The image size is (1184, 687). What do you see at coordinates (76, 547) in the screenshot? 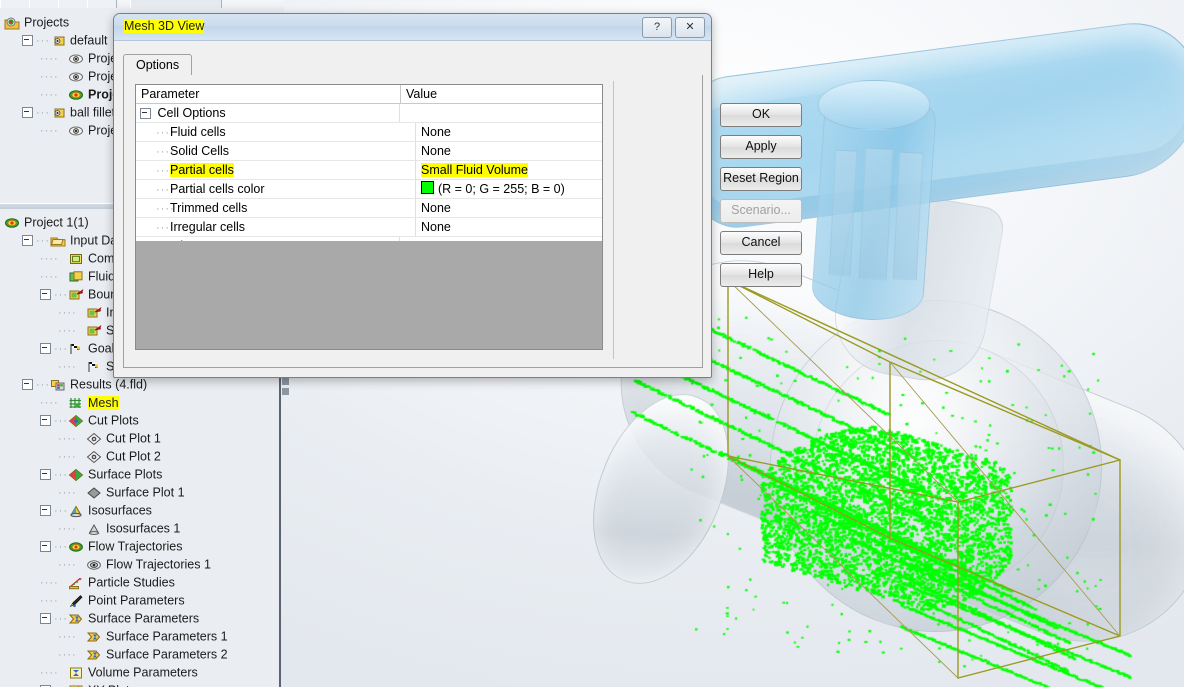
I see `flow-trajectories-icon` at bounding box center [76, 547].